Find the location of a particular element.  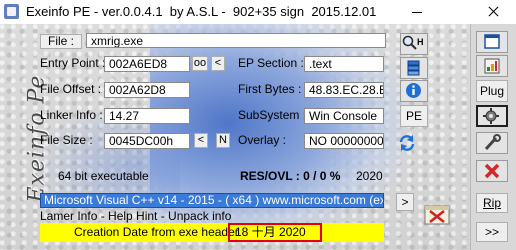

creation-date-bar: Creation Date from exe header 18 十月 2020 is located at coordinates (212, 232).